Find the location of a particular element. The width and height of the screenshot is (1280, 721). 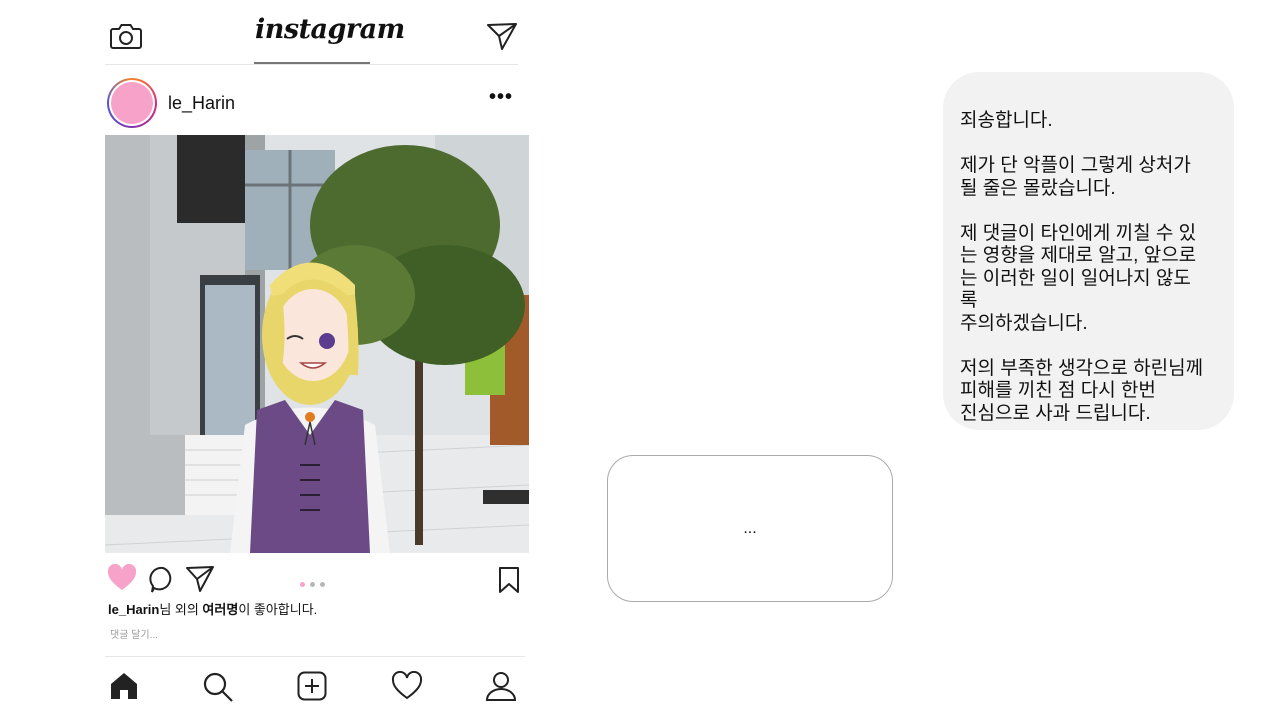

avatar is located at coordinates (132, 103).